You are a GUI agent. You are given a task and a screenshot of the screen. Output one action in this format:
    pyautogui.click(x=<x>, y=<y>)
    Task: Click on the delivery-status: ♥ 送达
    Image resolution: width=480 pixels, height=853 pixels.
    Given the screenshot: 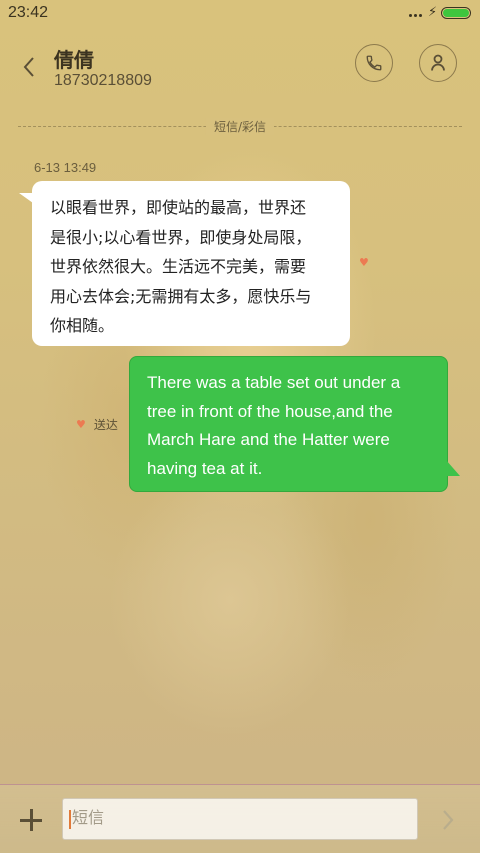 What is the action you would take?
    pyautogui.click(x=97, y=424)
    